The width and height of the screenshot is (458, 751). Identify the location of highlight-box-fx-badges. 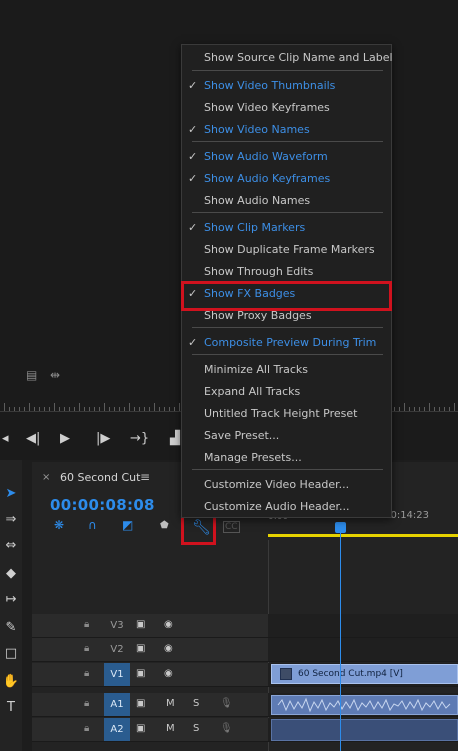
(286, 296).